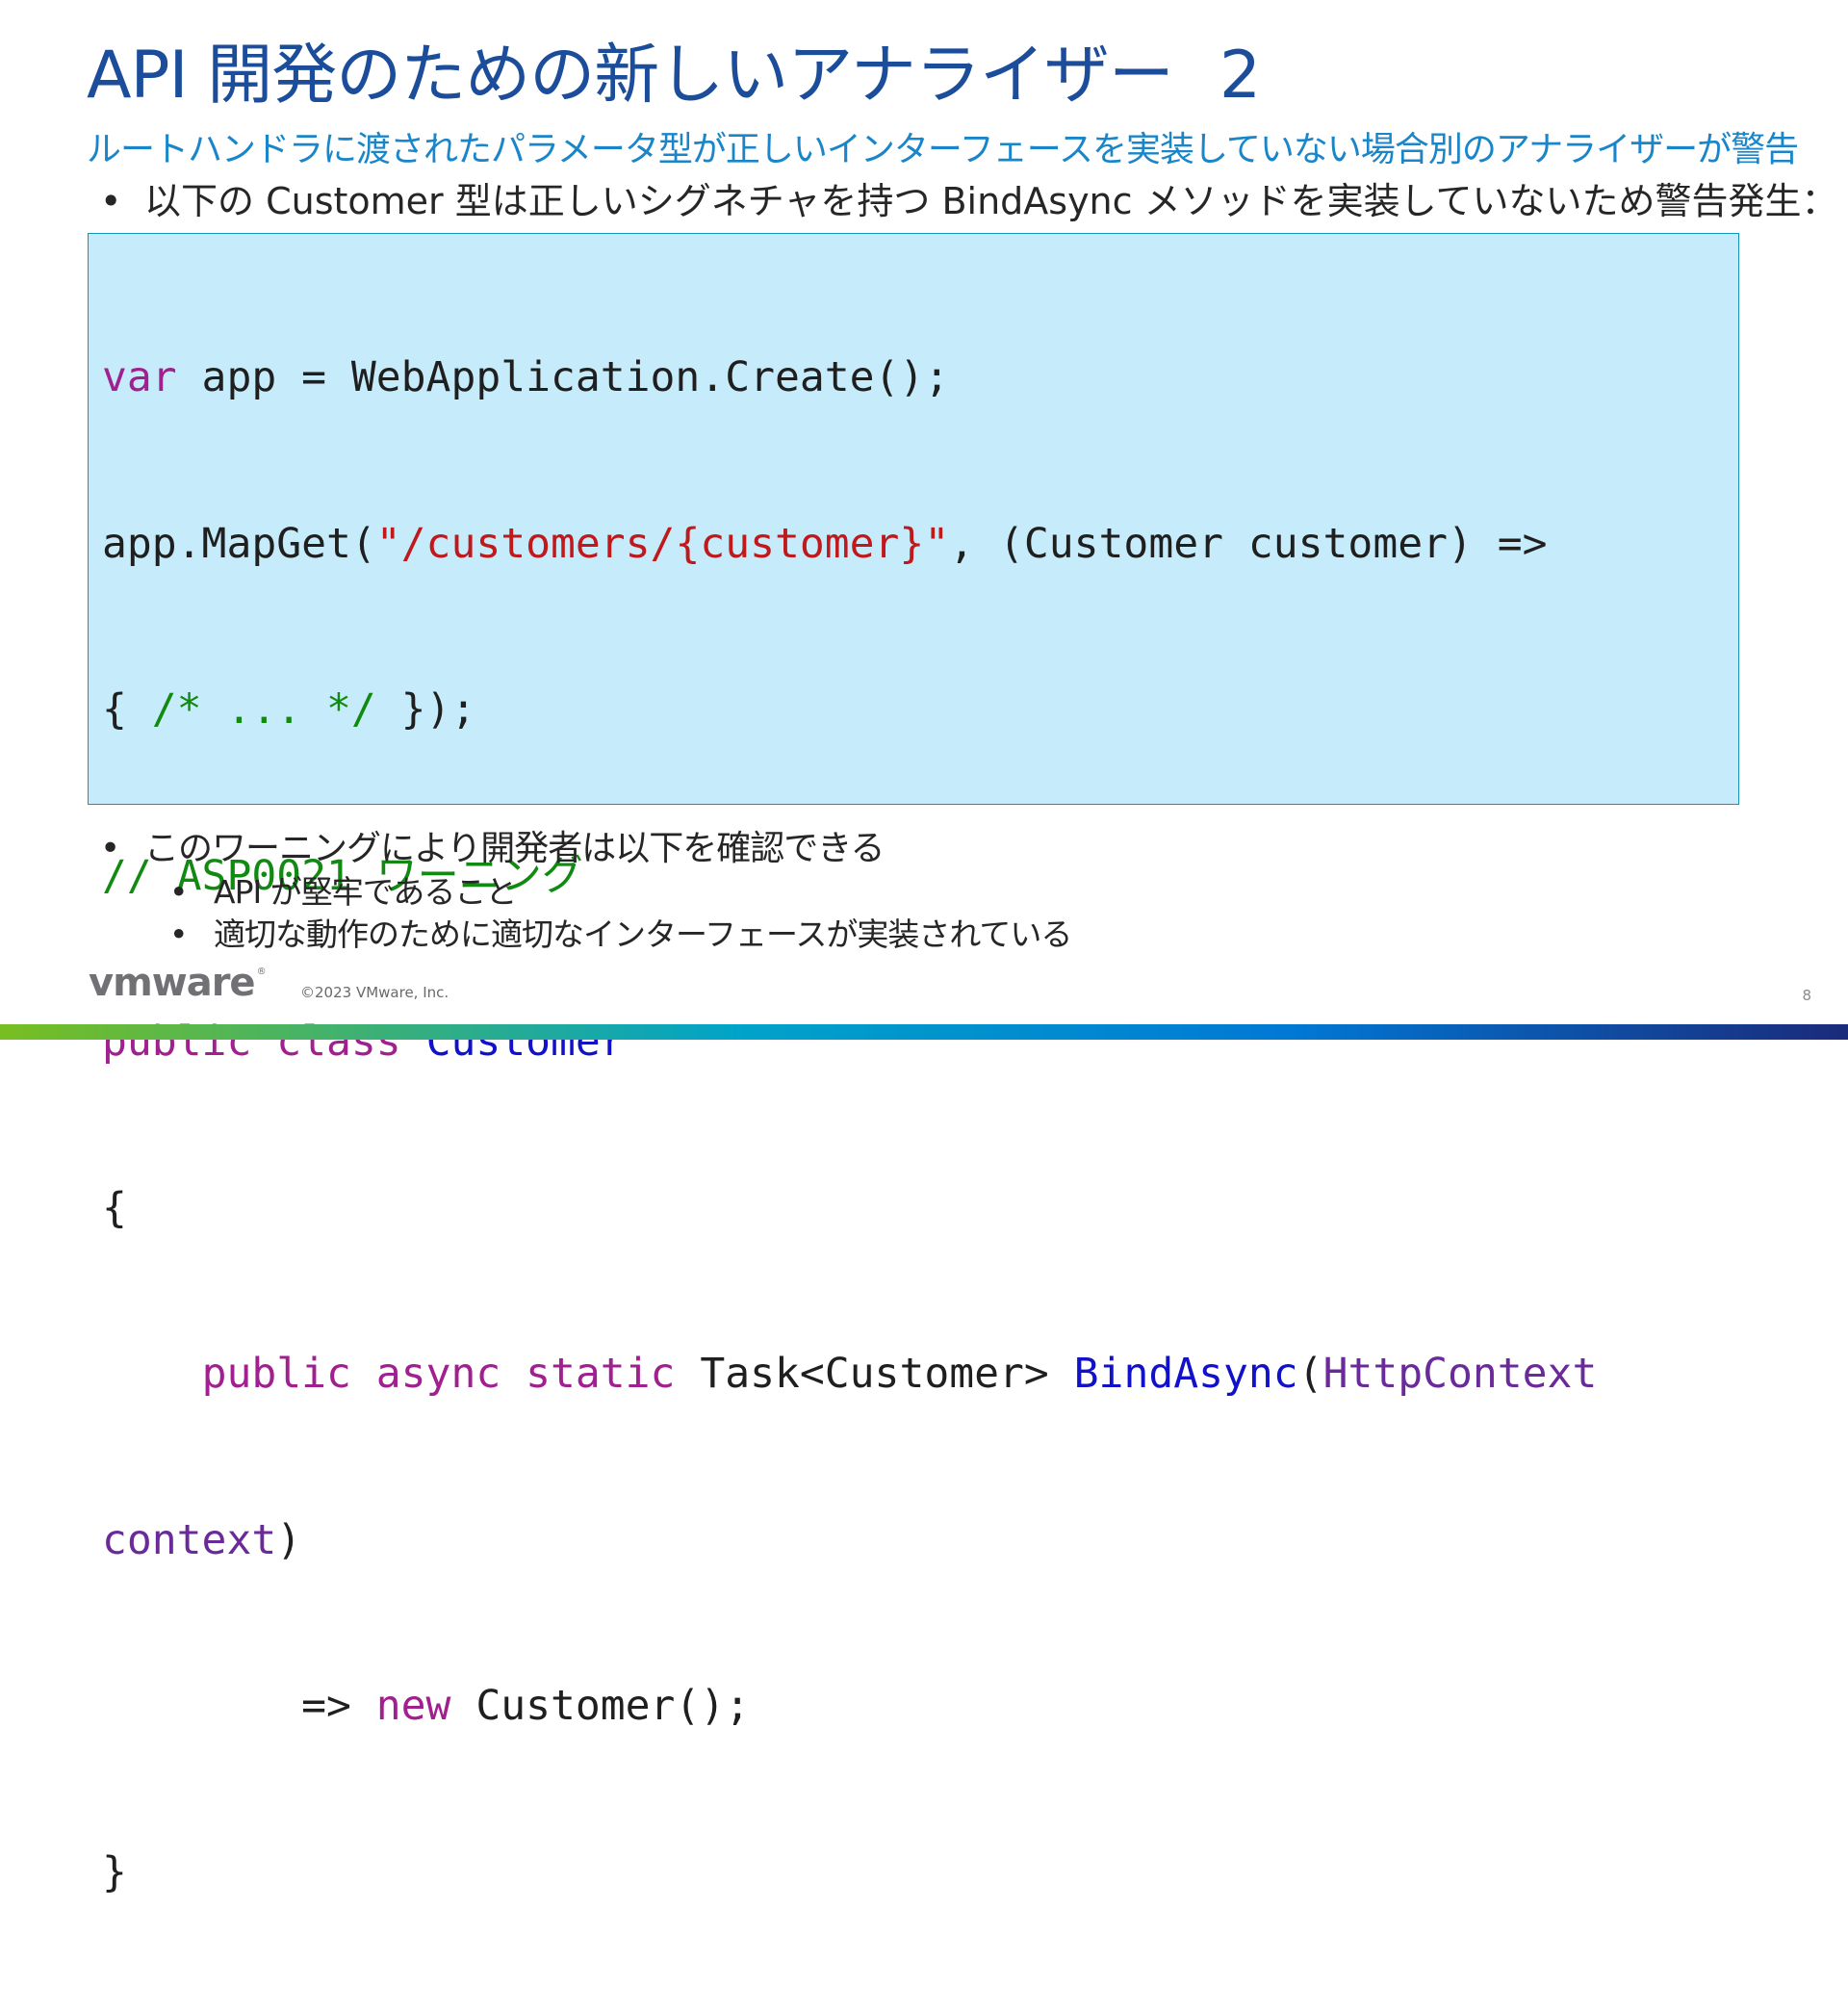 Image resolution: width=1848 pixels, height=2011 pixels. What do you see at coordinates (438, 1374) in the screenshot?
I see `keyword: public async static` at bounding box center [438, 1374].